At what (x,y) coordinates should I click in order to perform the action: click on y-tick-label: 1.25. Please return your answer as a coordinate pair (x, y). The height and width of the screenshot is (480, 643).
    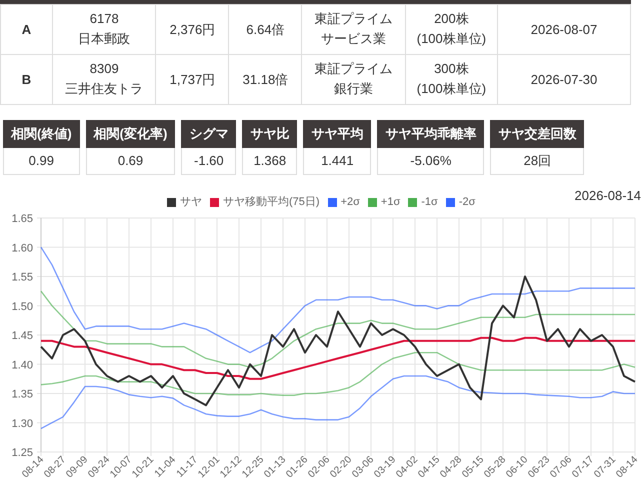
    Looking at the image, I should click on (22, 453).